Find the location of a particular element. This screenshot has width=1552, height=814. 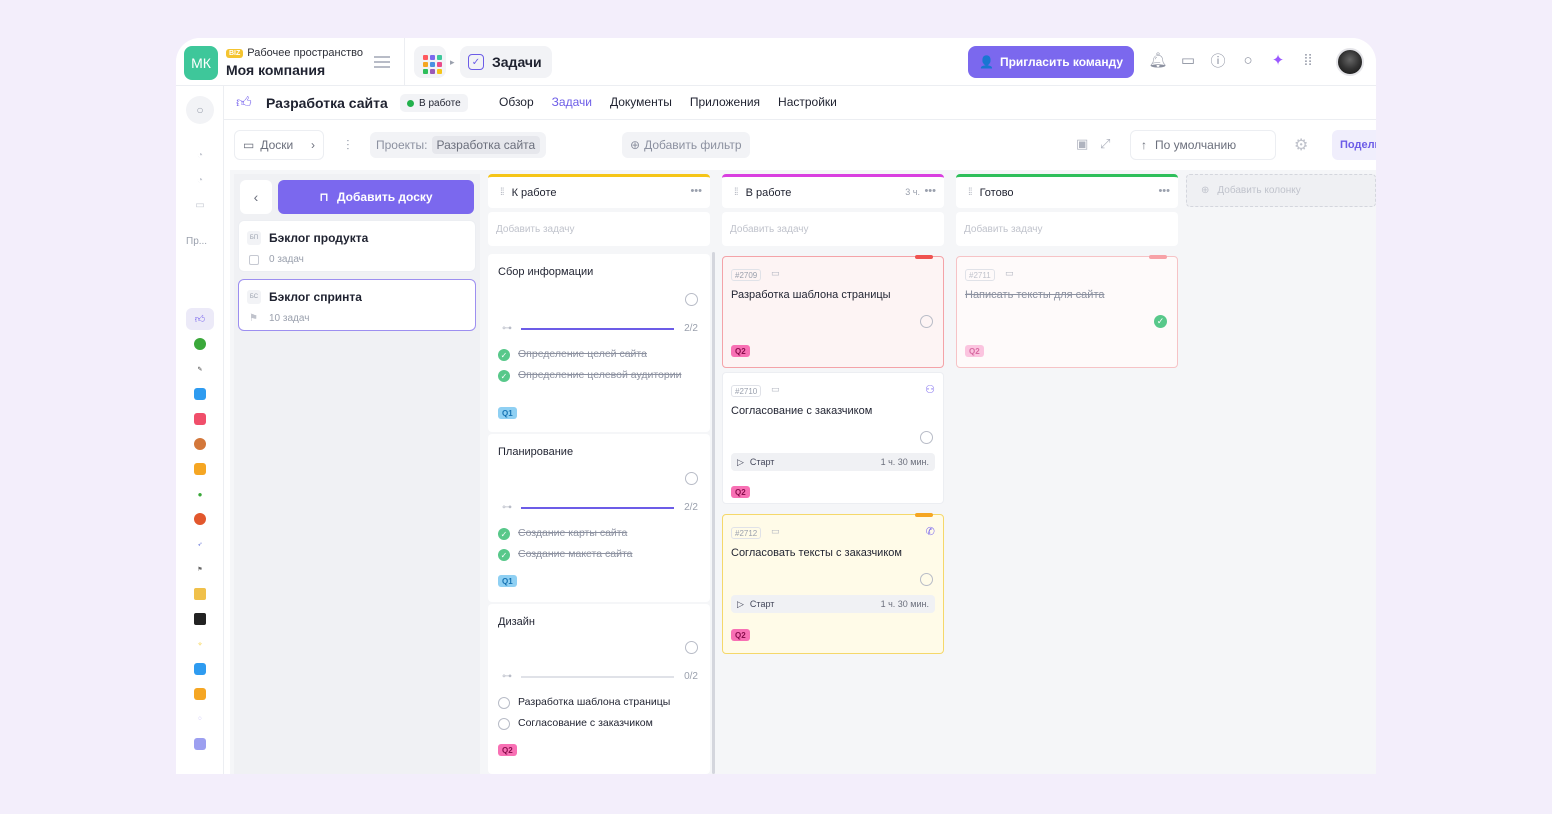

board-item: БП Бэклог продукта 0 задач is located at coordinates (357, 246).